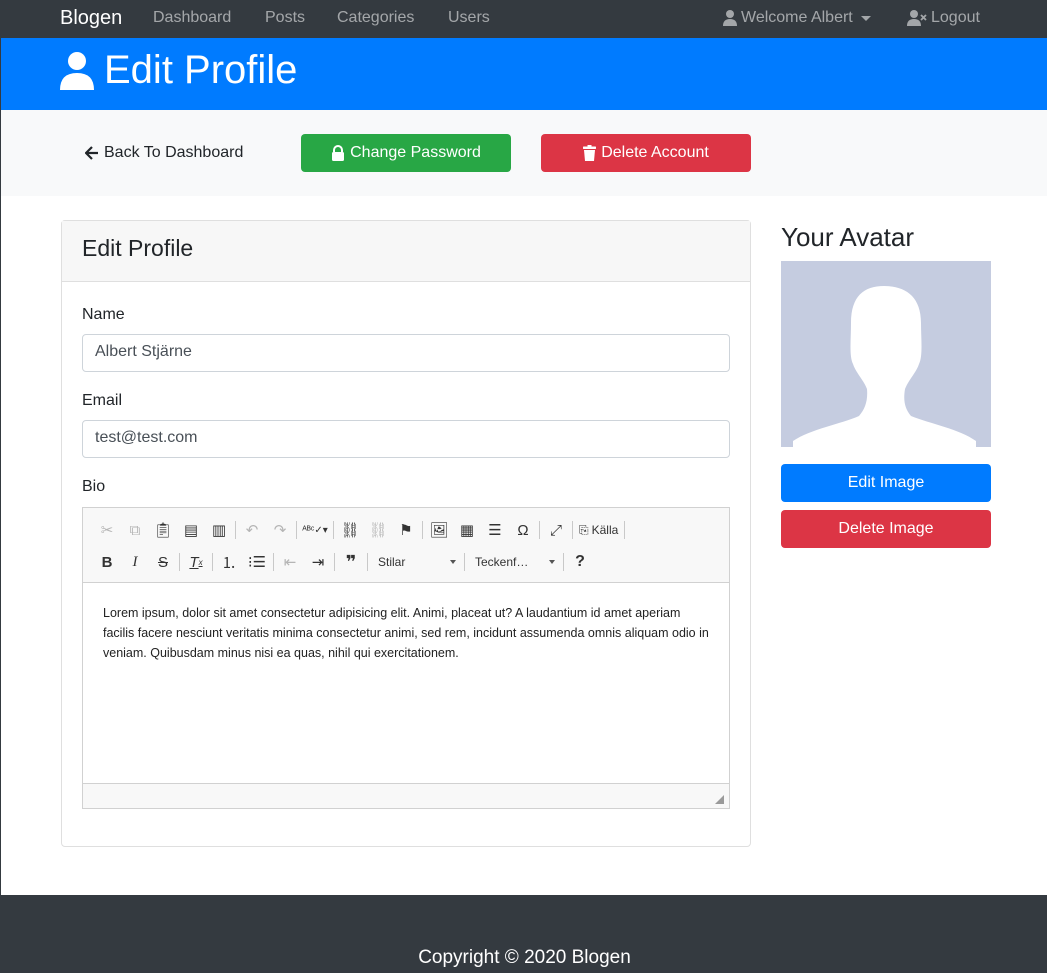  I want to click on indent-icon: ⇥, so click(318, 562).